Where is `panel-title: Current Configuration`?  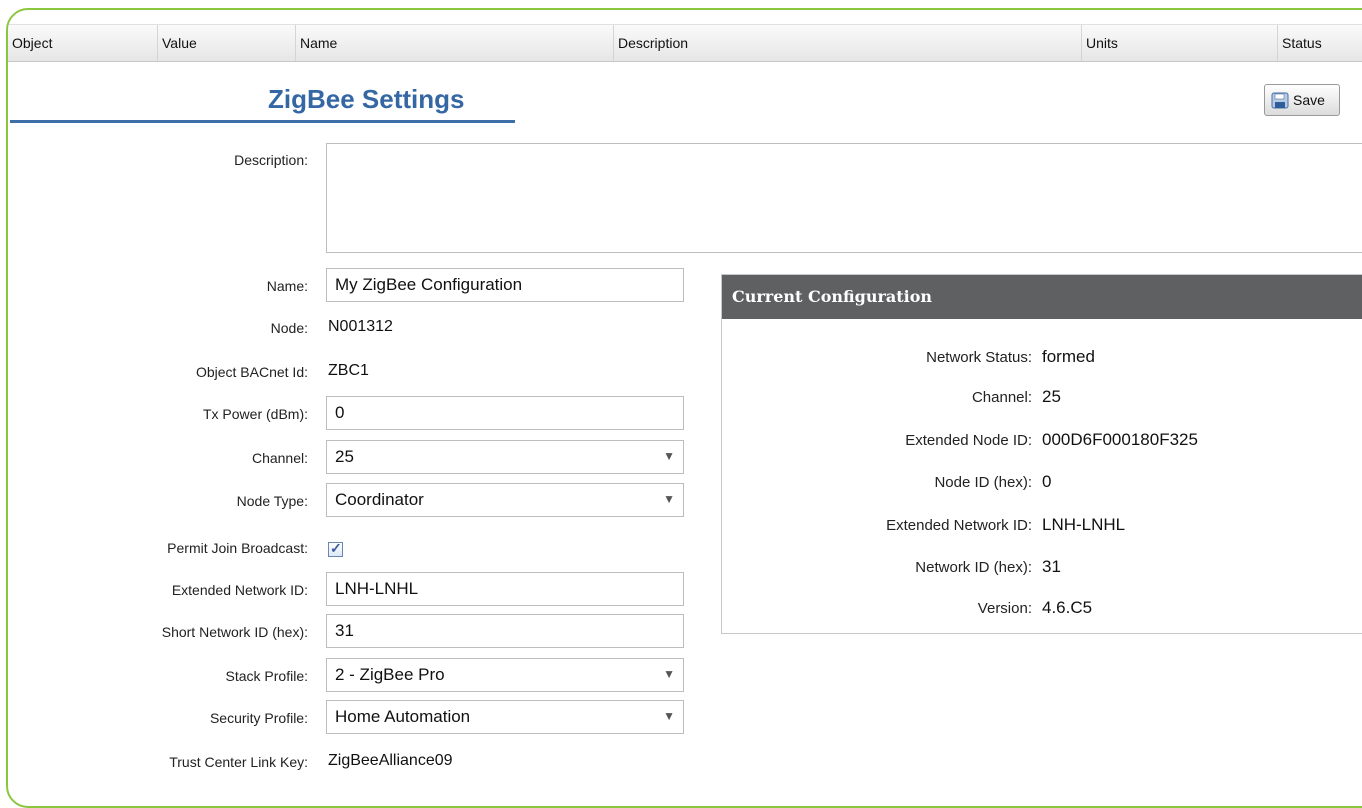 panel-title: Current Configuration is located at coordinates (1042, 297).